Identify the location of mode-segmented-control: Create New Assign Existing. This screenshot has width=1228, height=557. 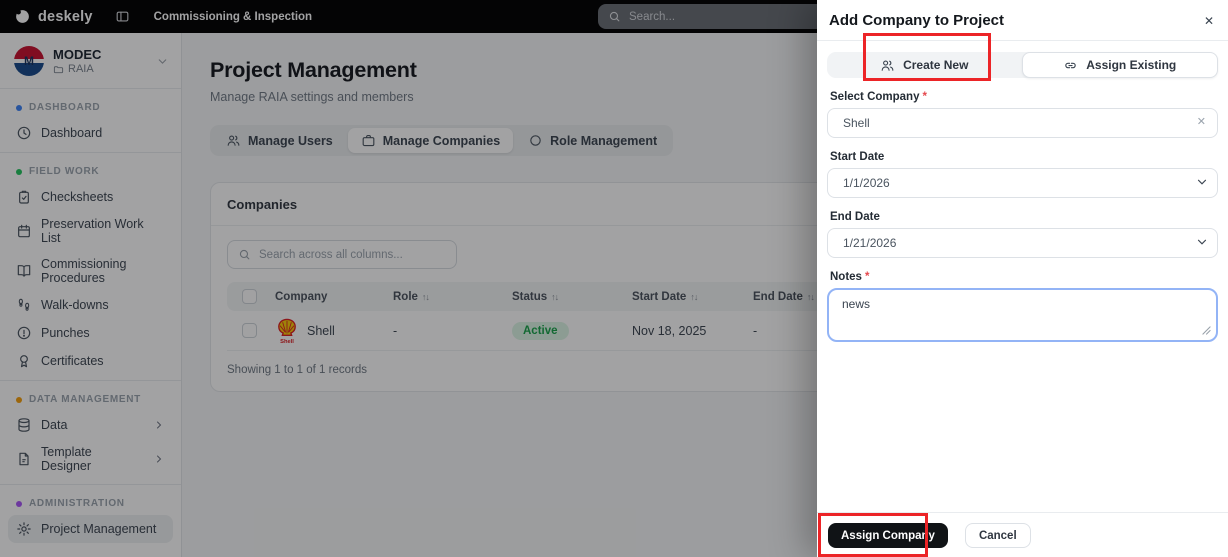
(1022, 65).